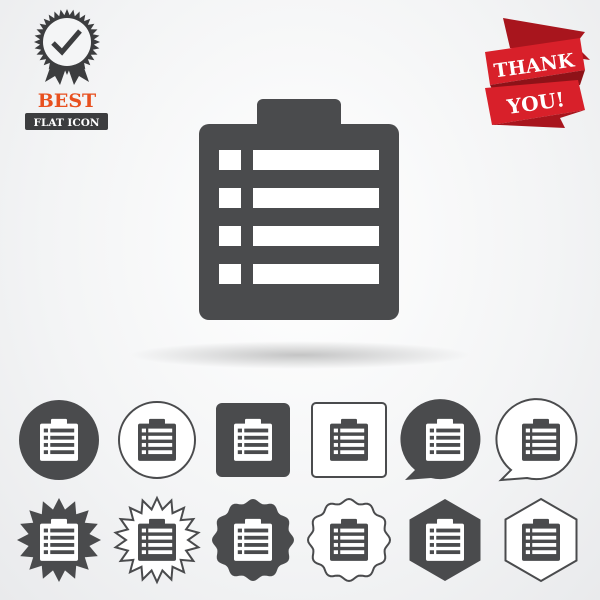 The image size is (600, 600). What do you see at coordinates (300, 355) in the screenshot?
I see `main-icon-shadow` at bounding box center [300, 355].